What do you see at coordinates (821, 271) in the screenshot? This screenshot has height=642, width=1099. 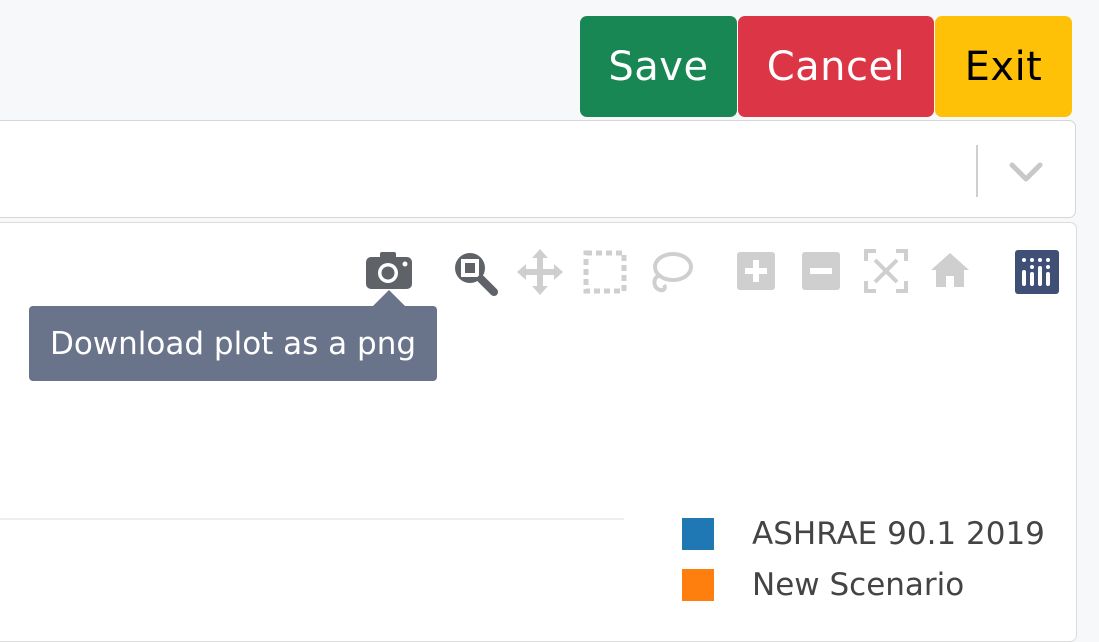 I see `zoom-out-icon` at bounding box center [821, 271].